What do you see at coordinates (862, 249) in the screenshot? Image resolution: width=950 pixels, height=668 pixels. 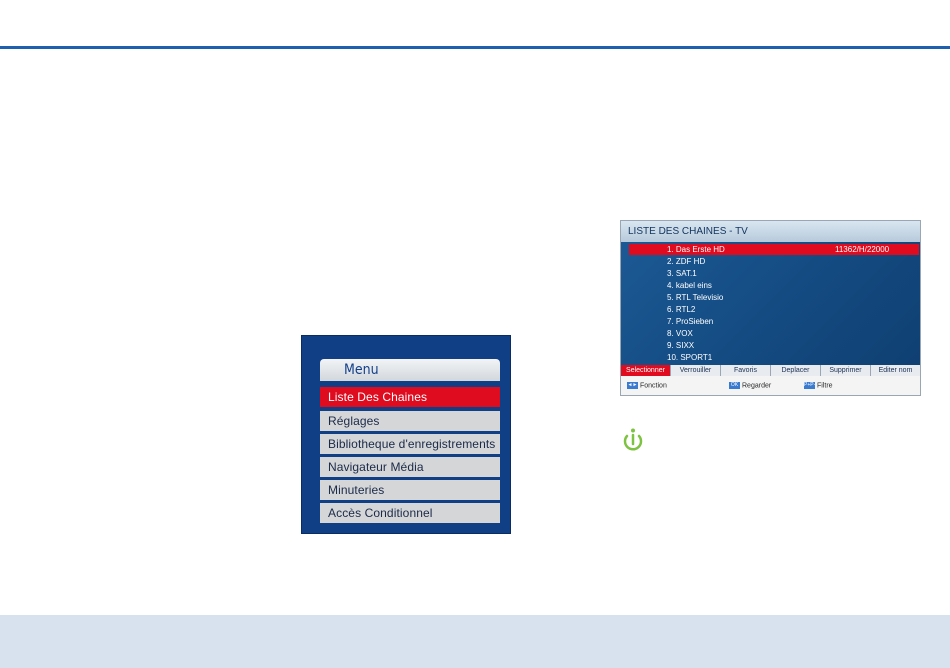 I see `channel-frequency: 11362/H/22000` at bounding box center [862, 249].